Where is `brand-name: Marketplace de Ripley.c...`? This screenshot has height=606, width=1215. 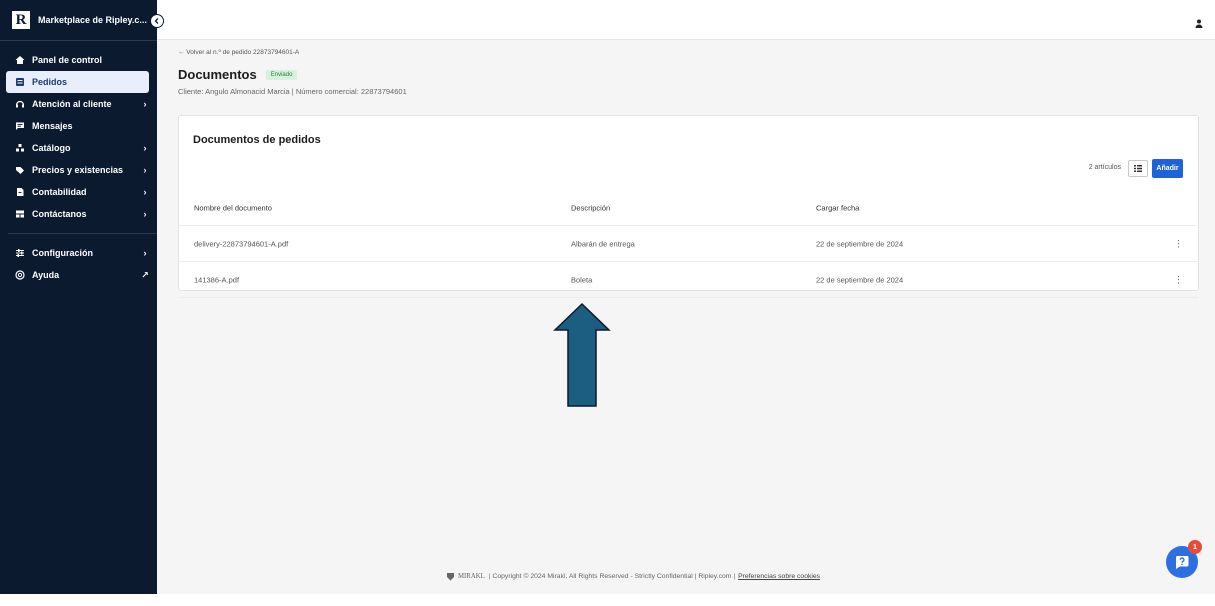 brand-name: Marketplace de Ripley.c... is located at coordinates (92, 20).